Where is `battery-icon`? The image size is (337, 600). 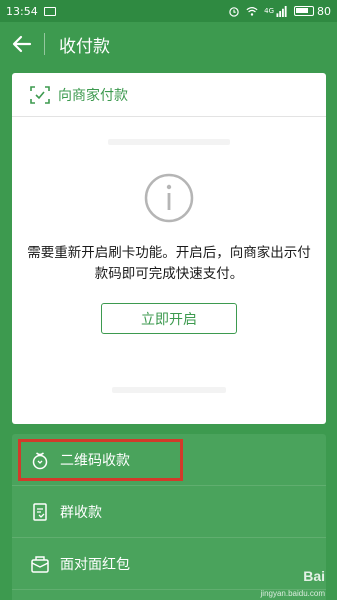 battery-icon is located at coordinates (304, 11).